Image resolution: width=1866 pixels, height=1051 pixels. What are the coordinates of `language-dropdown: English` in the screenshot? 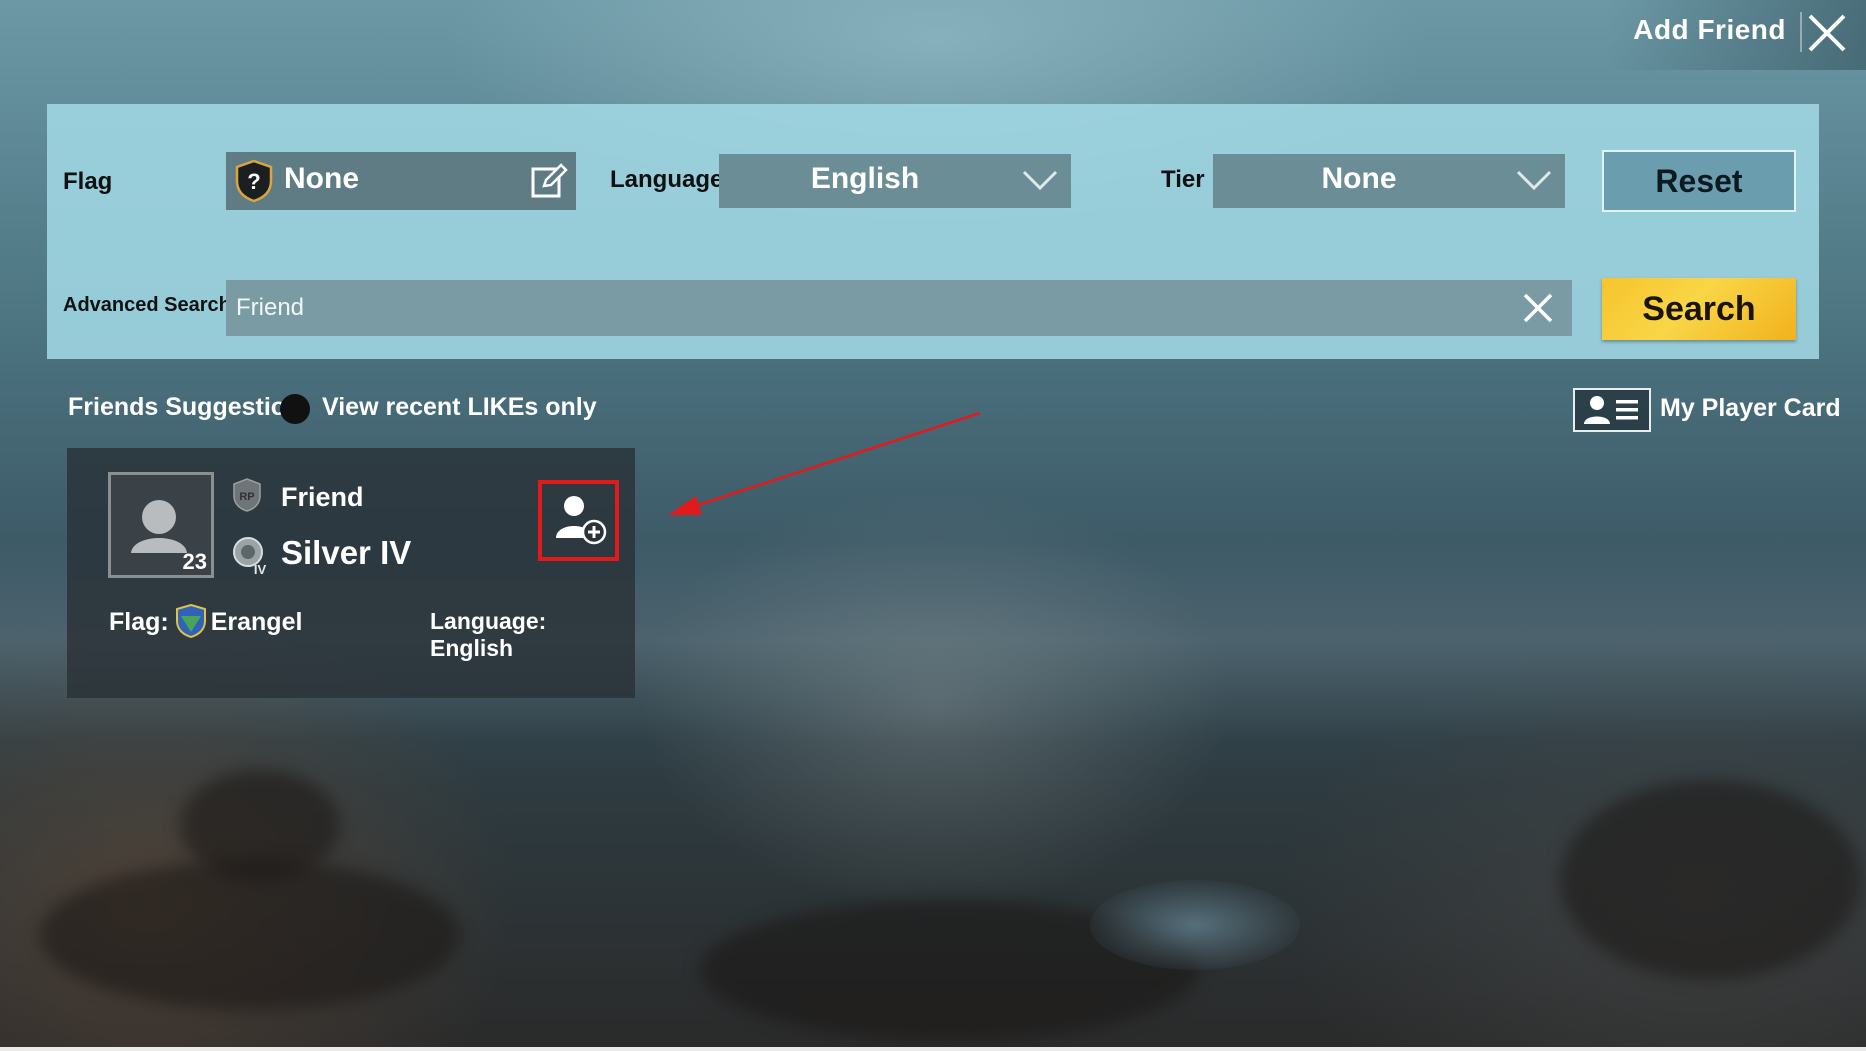 It's located at (895, 181).